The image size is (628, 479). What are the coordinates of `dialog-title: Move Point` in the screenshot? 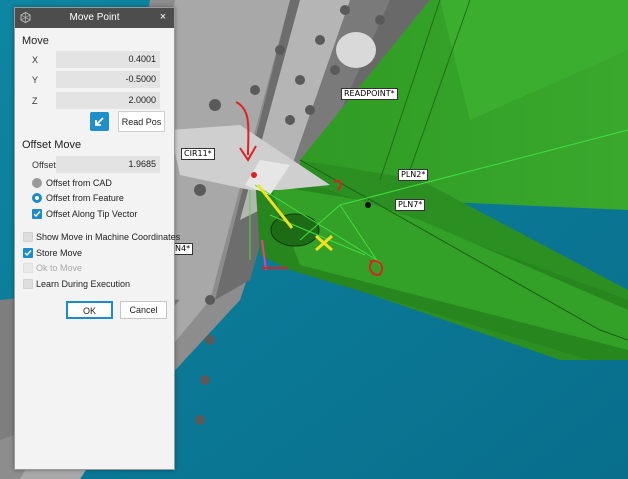 It's located at (94, 17).